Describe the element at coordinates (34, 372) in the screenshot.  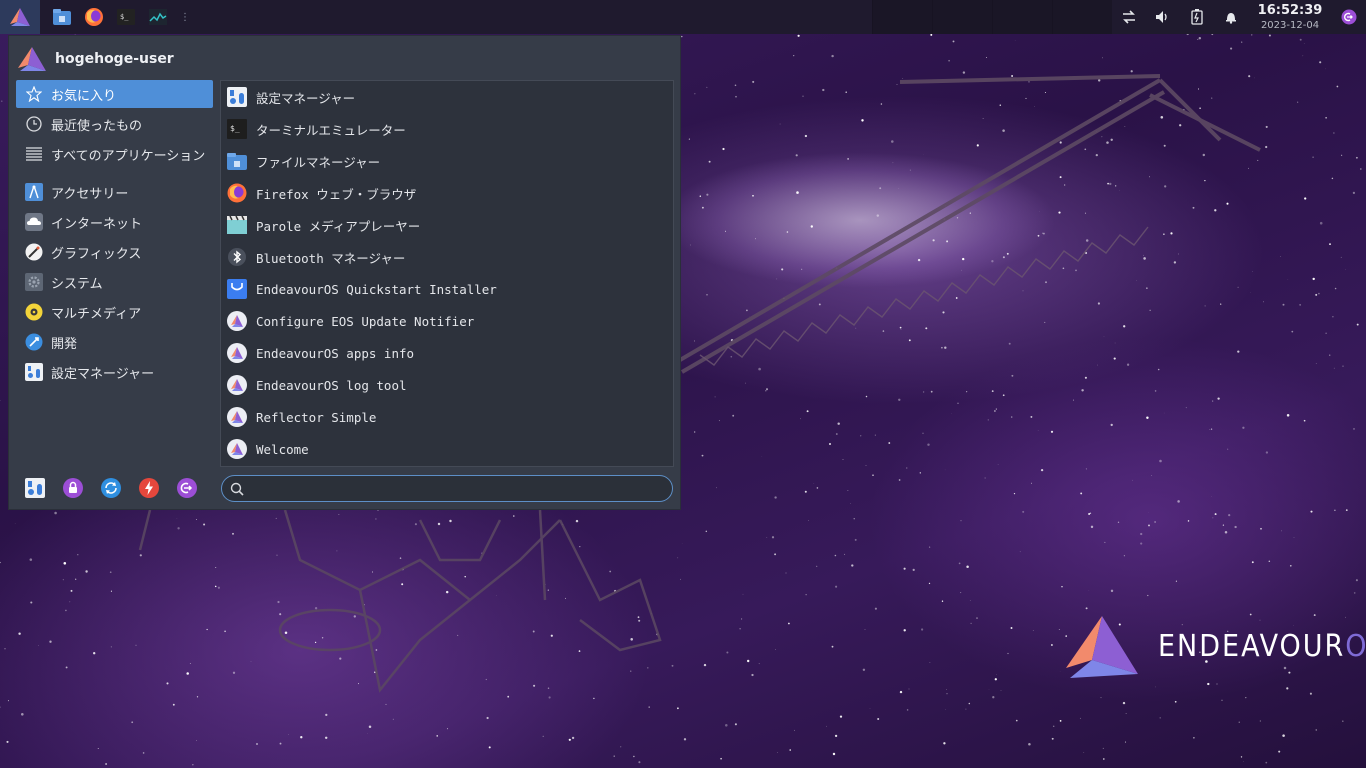
I see `settings-icon` at that location.